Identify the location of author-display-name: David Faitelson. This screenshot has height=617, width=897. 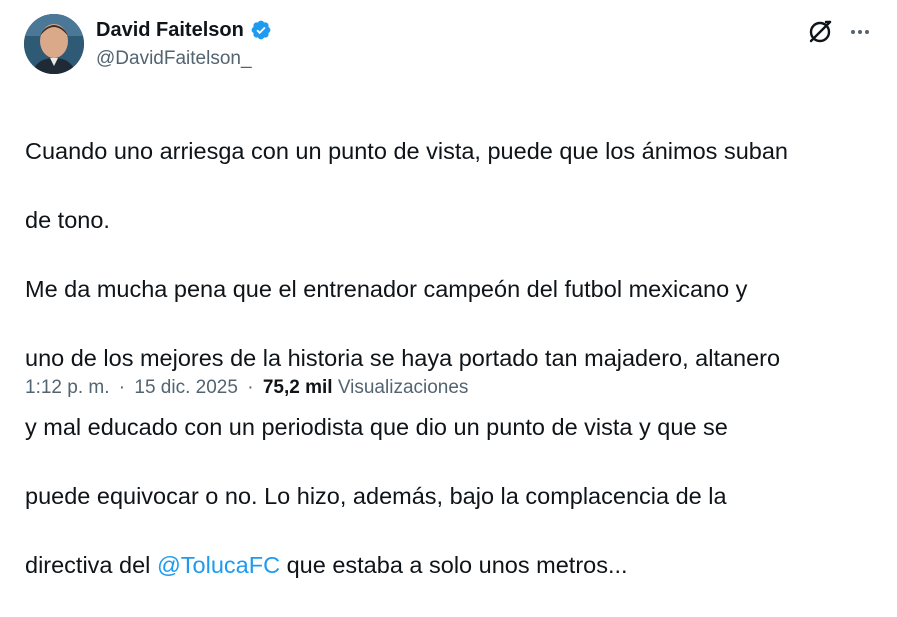
(170, 30).